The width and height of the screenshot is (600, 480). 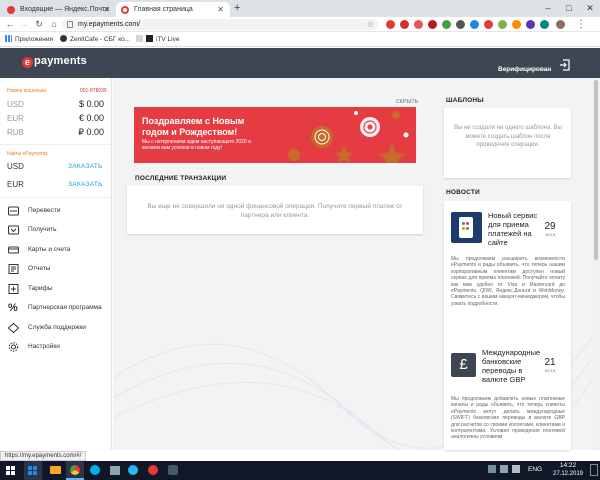 What do you see at coordinates (466, 227) in the screenshot?
I see `phone-payment-icon` at bounding box center [466, 227].